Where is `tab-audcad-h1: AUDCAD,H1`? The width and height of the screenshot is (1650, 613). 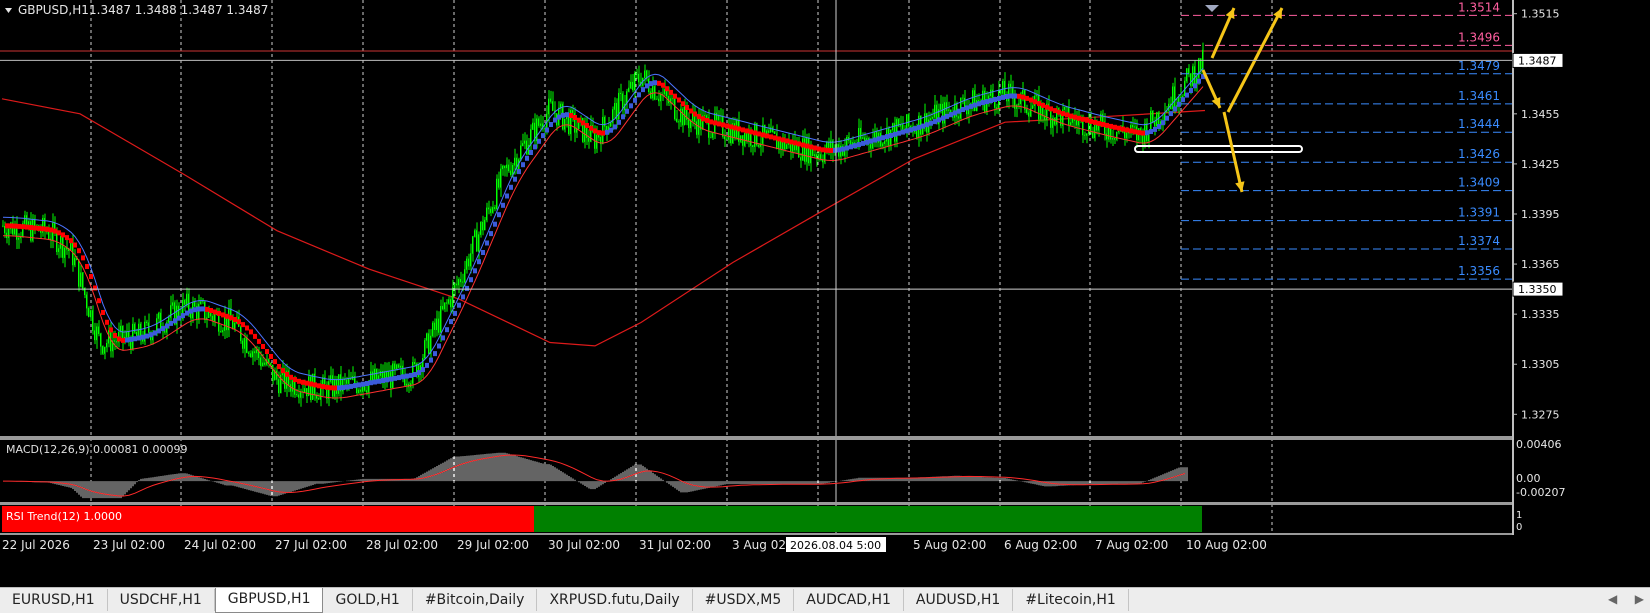
tab-audcad-h1: AUDCAD,H1 is located at coordinates (849, 600).